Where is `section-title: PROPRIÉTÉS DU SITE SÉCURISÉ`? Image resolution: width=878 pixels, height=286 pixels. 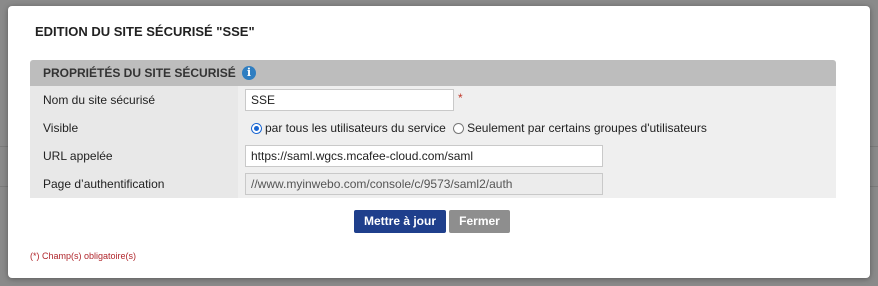 section-title: PROPRIÉTÉS DU SITE SÉCURISÉ is located at coordinates (139, 73).